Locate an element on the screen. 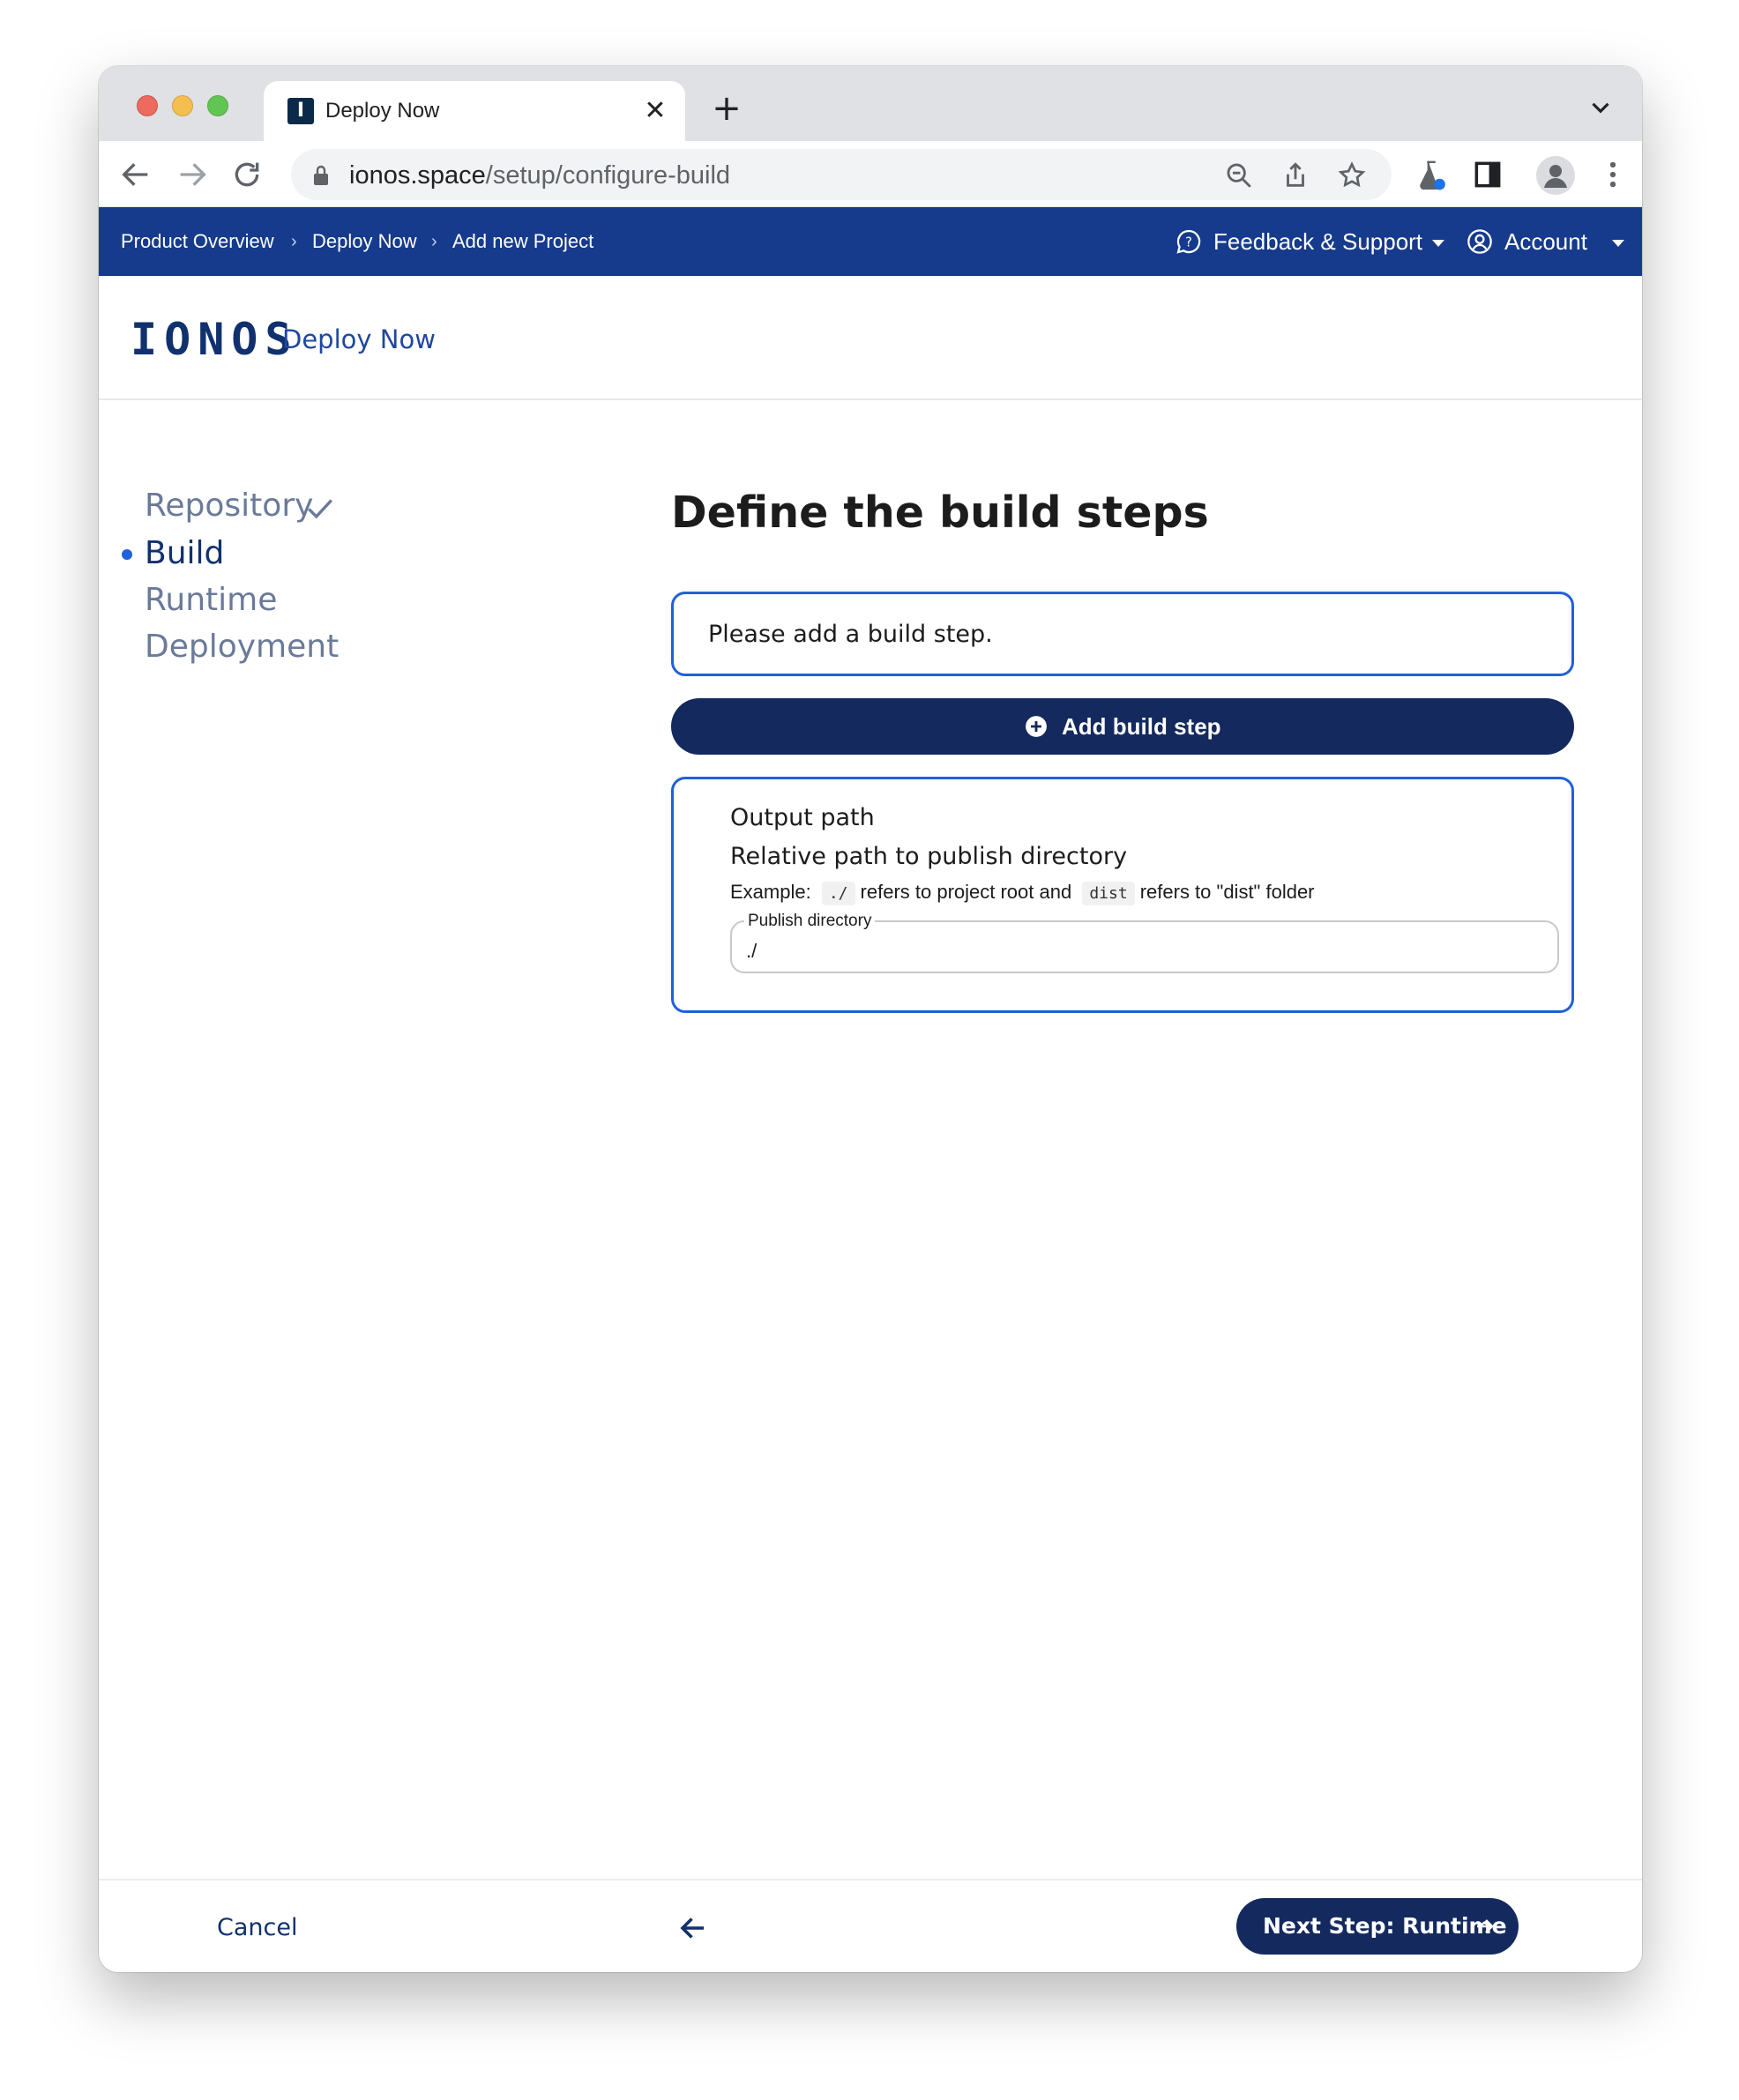  example-mid-text: refers to project root and is located at coordinates (966, 892).